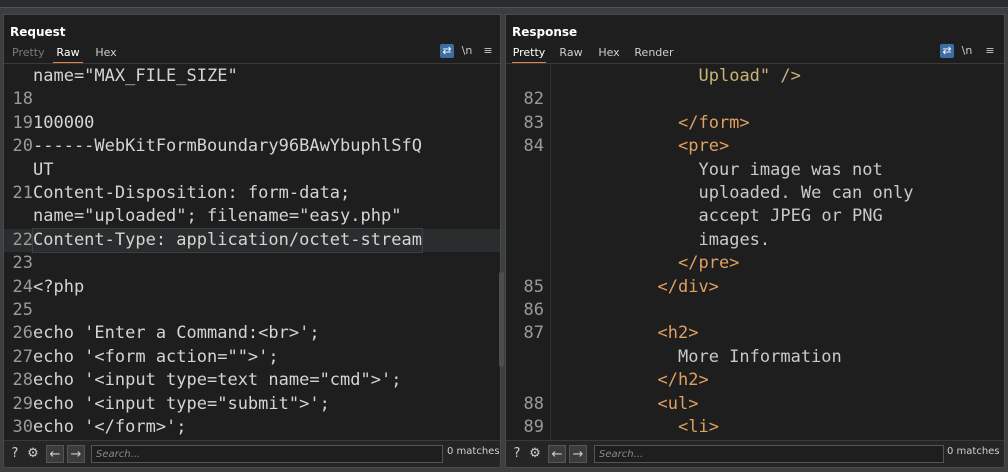  What do you see at coordinates (22, 122) in the screenshot?
I see `line-number: 19` at bounding box center [22, 122].